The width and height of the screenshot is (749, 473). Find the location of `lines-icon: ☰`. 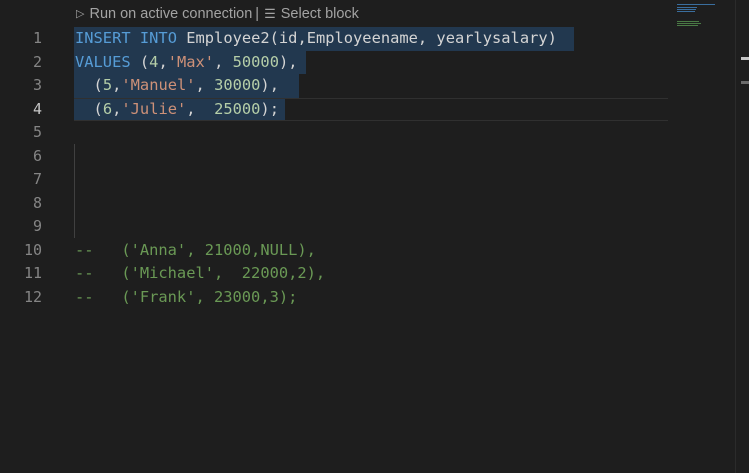

lines-icon: ☰ is located at coordinates (270, 13).